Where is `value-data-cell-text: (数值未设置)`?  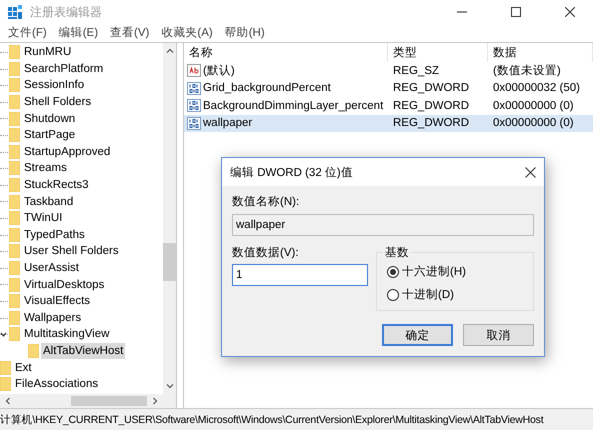 value-data-cell-text: (数值未设置) is located at coordinates (527, 72).